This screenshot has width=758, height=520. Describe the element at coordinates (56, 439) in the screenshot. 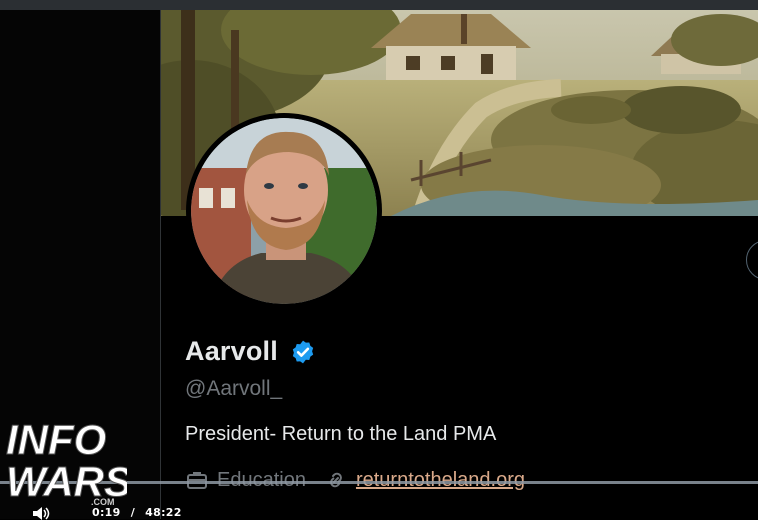

I see `logo-line1: INFO` at that location.